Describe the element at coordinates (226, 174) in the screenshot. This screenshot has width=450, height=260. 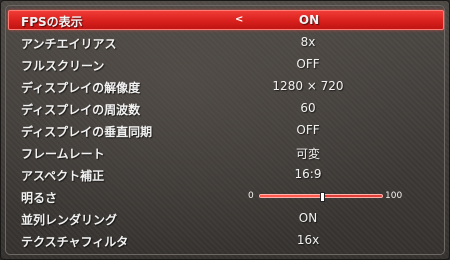
I see `setting-aspect-correction: アスペクト補正 16:9` at that location.